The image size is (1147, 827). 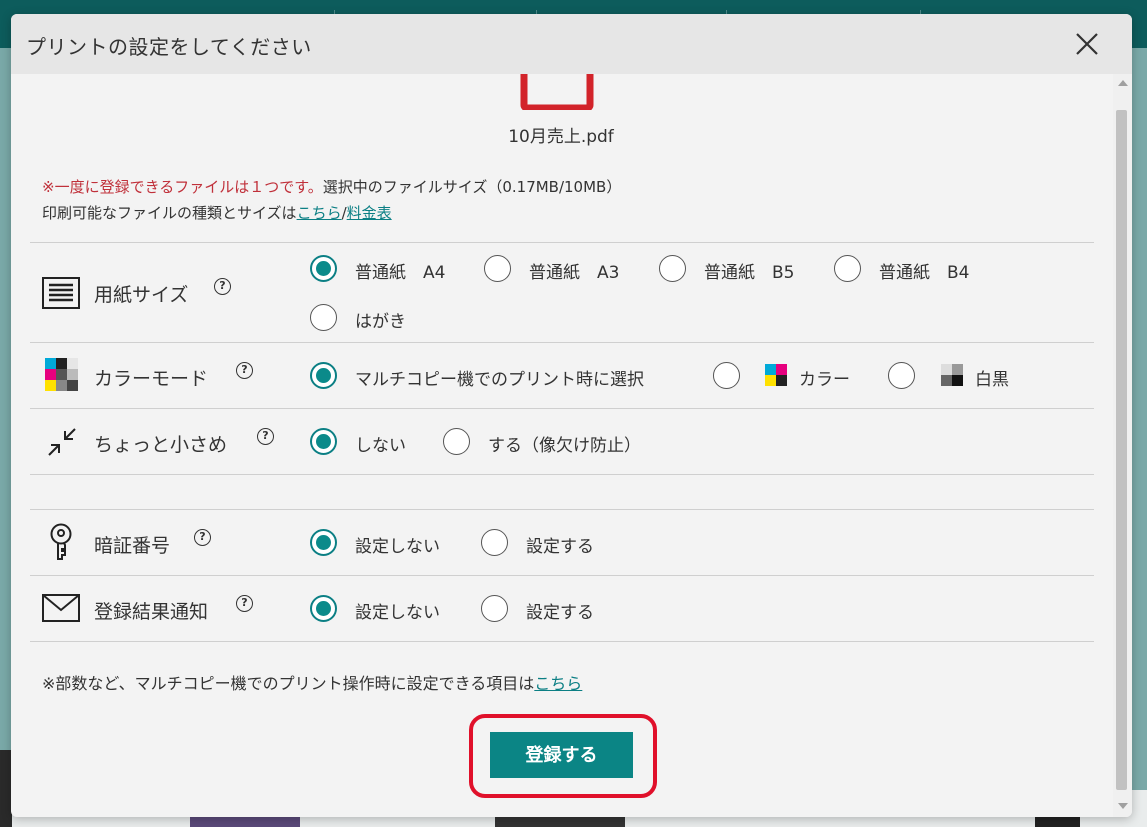 I want to click on color-mode-radio-mono, so click(x=901, y=375).